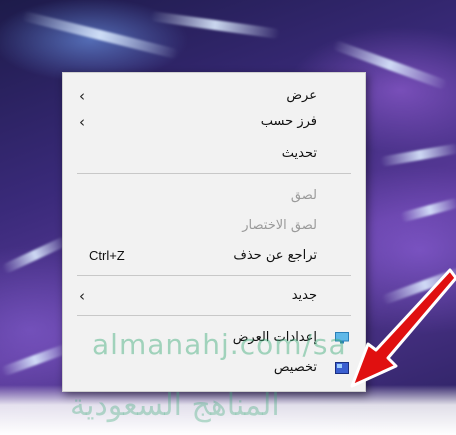  What do you see at coordinates (214, 197) in the screenshot?
I see `menu-item-paste: لصق` at bounding box center [214, 197].